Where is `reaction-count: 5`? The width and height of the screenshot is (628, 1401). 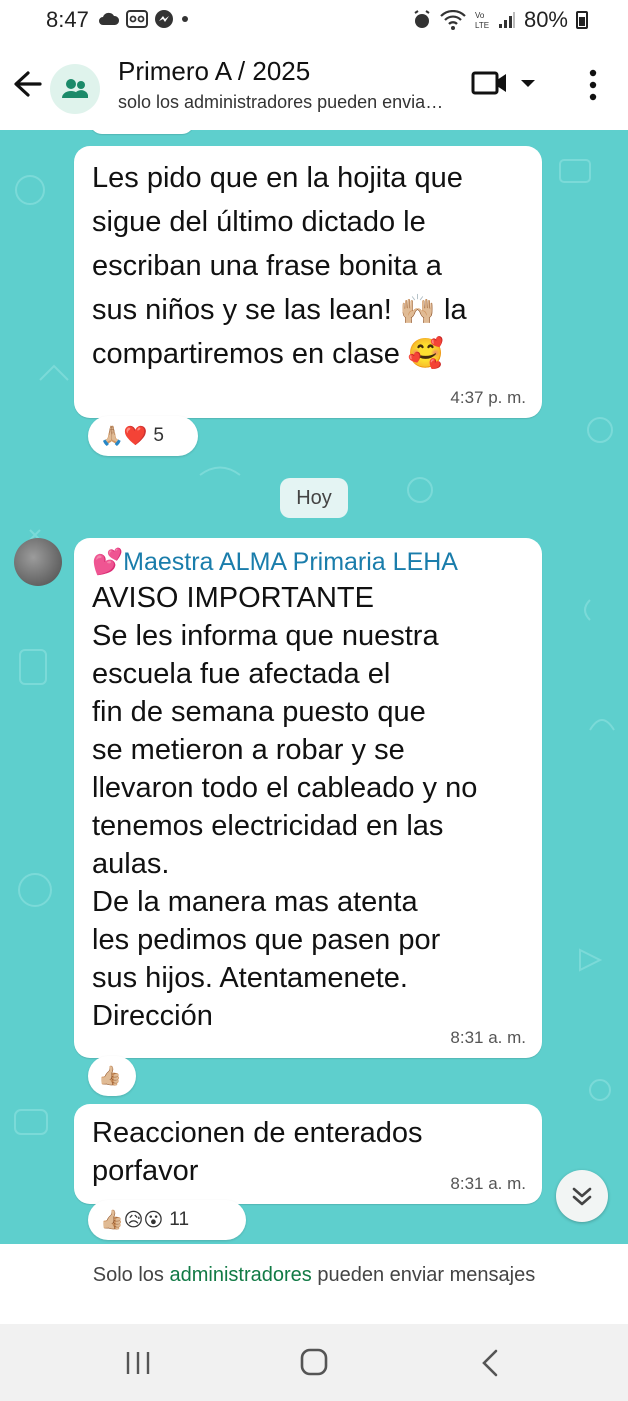 reaction-count: 5 is located at coordinates (158, 435).